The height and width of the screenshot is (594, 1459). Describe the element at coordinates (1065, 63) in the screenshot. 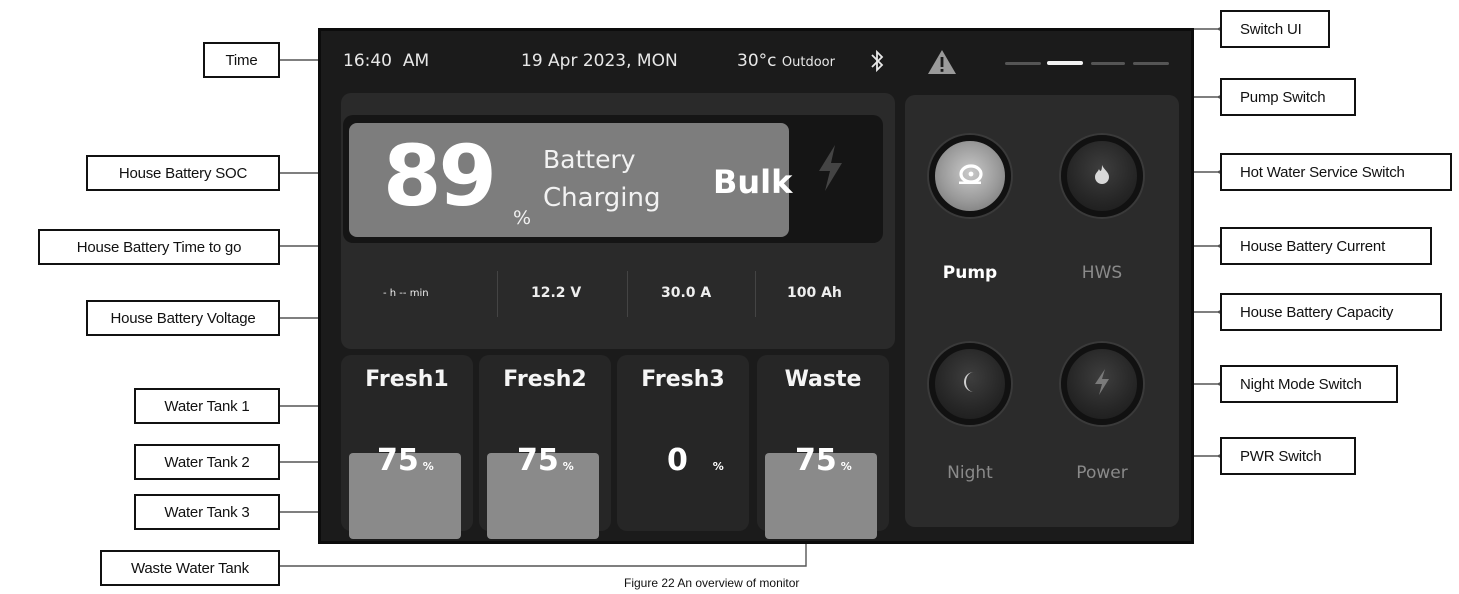

I see `page-dot-2-active` at that location.